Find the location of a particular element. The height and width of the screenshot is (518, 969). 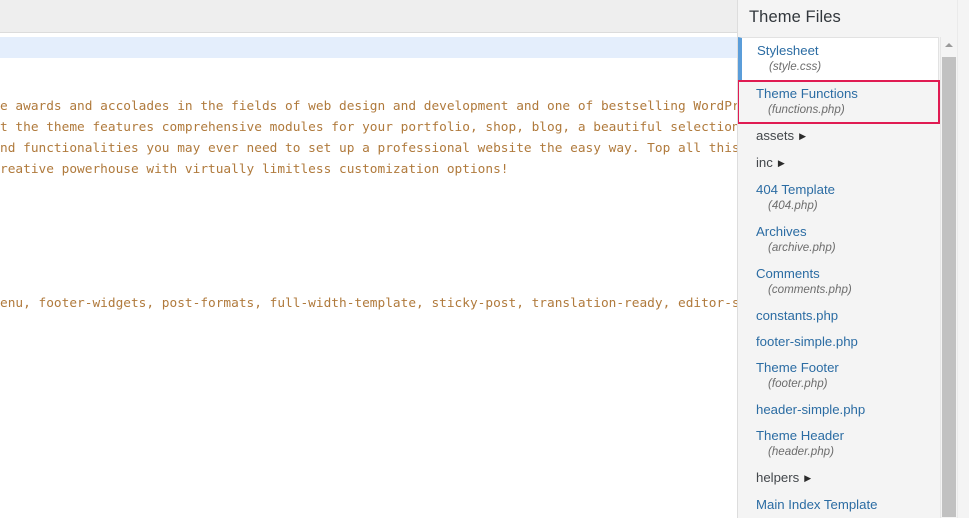

file-item-filename: (header.php) is located at coordinates (801, 451).